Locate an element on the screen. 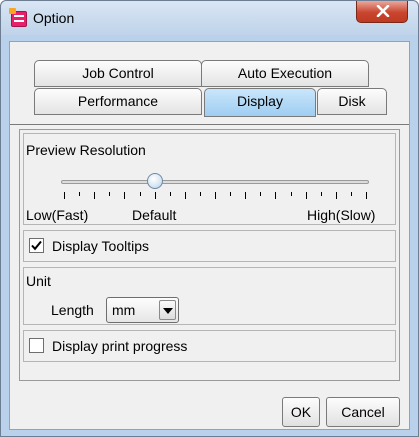 This screenshot has height=437, width=419. title-bar: Option is located at coordinates (209, 18).